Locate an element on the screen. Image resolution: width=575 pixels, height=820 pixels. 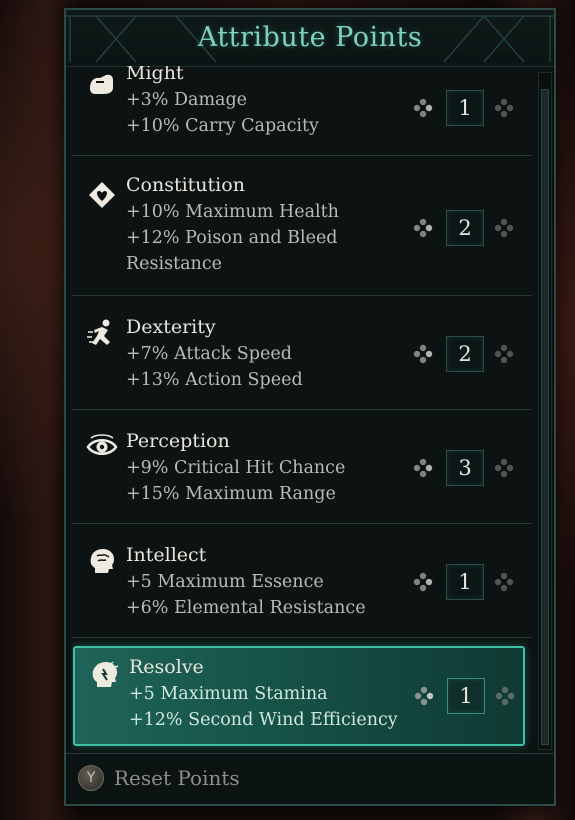
attribute-bonus: +3% Damage is located at coordinates (187, 100).